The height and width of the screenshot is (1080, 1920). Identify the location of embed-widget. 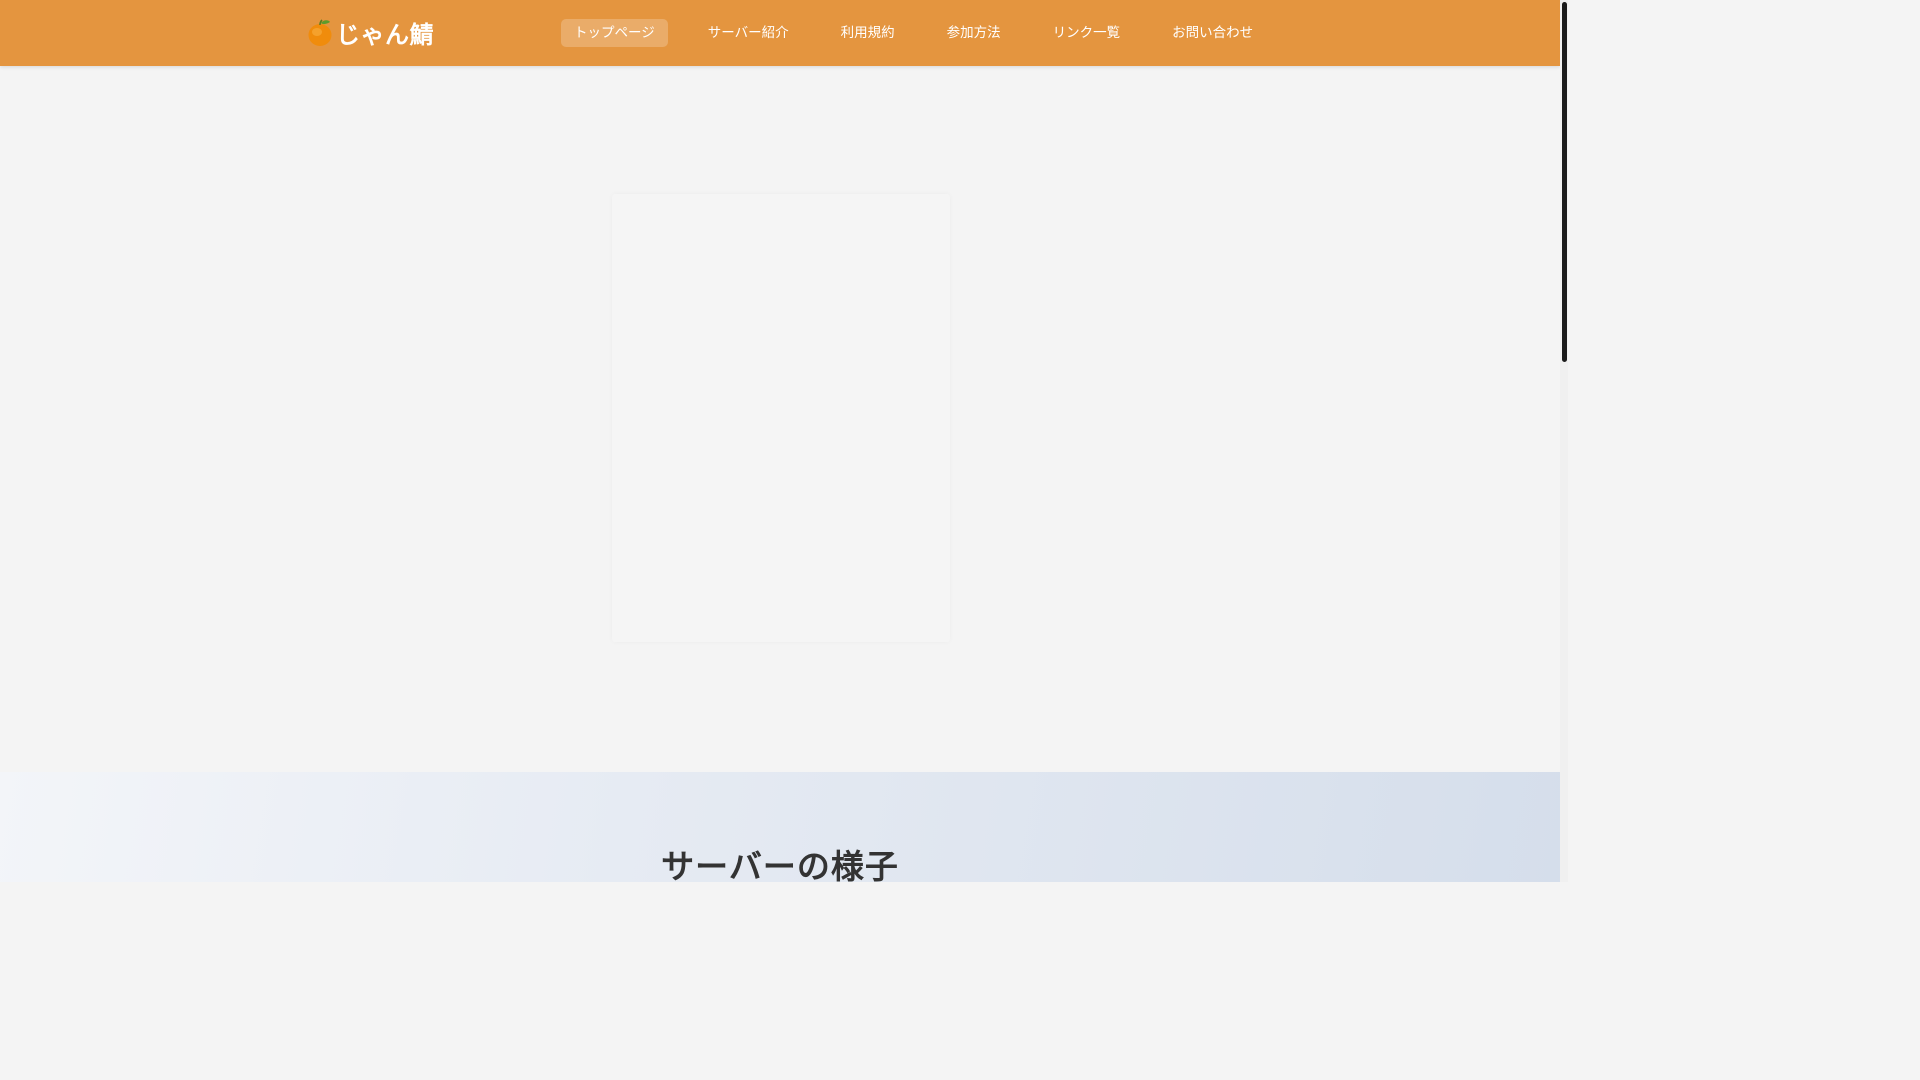
(781, 418).